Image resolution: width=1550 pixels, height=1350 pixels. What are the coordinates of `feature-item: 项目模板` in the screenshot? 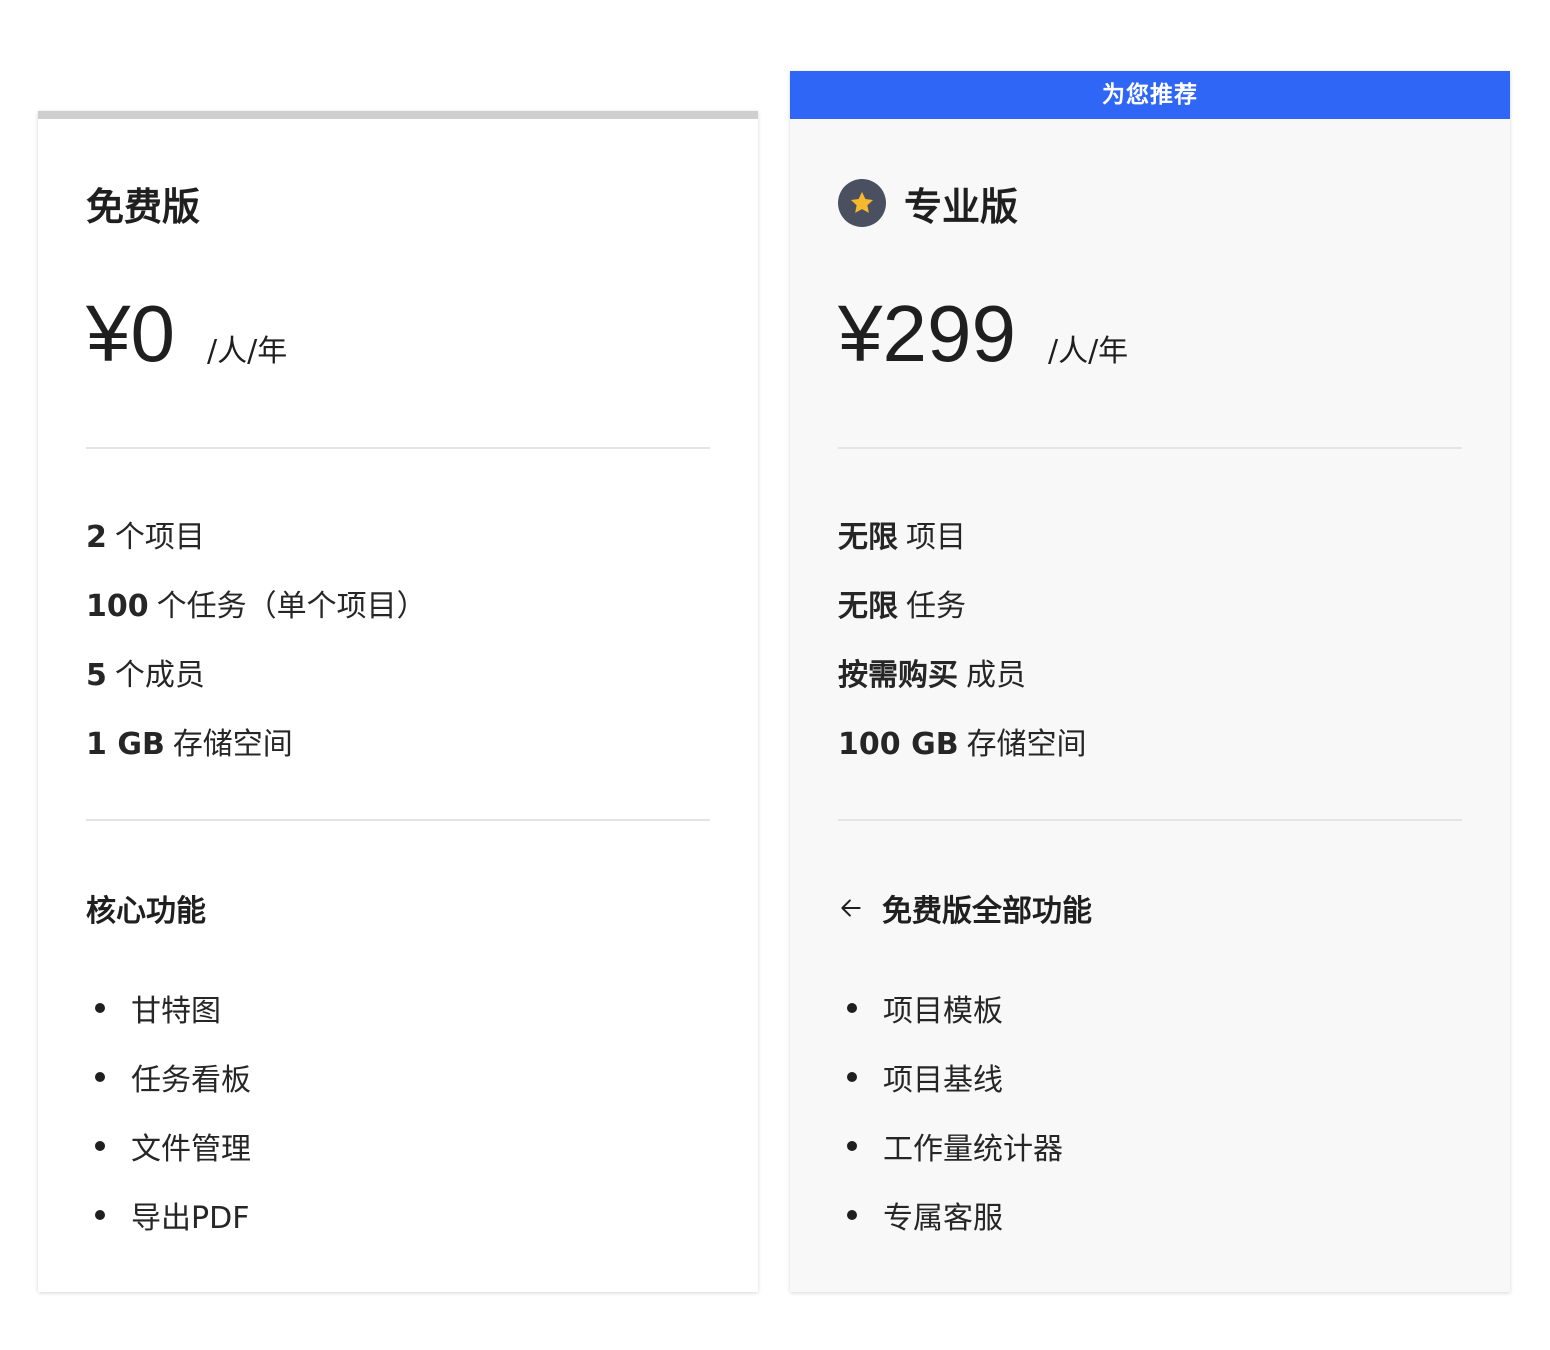 It's located at (1150, 1007).